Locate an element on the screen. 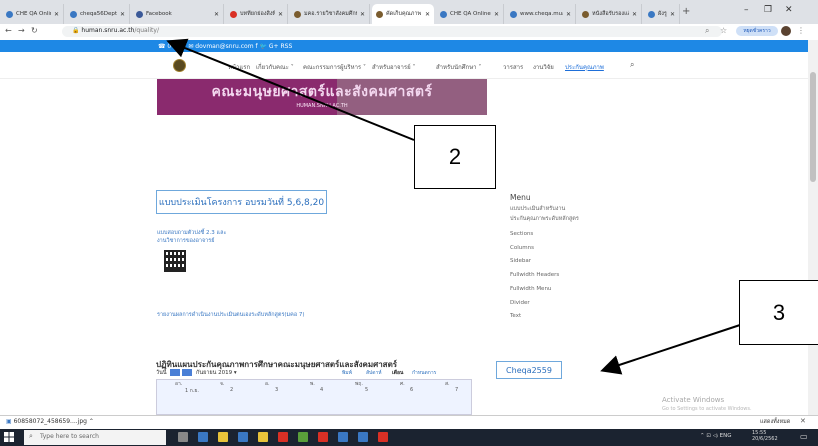 Image resolution: width=818 pixels, height=446 pixels. download-item: ▣ 60858072_458659....jpg ⌃ is located at coordinates (50, 421).